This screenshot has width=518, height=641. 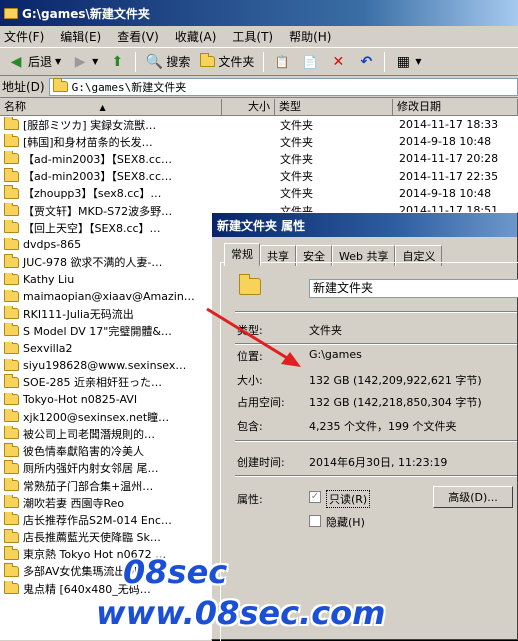 I want to click on address-bar: 地址(D) G:\games\新建文件夹, so click(x=259, y=87).